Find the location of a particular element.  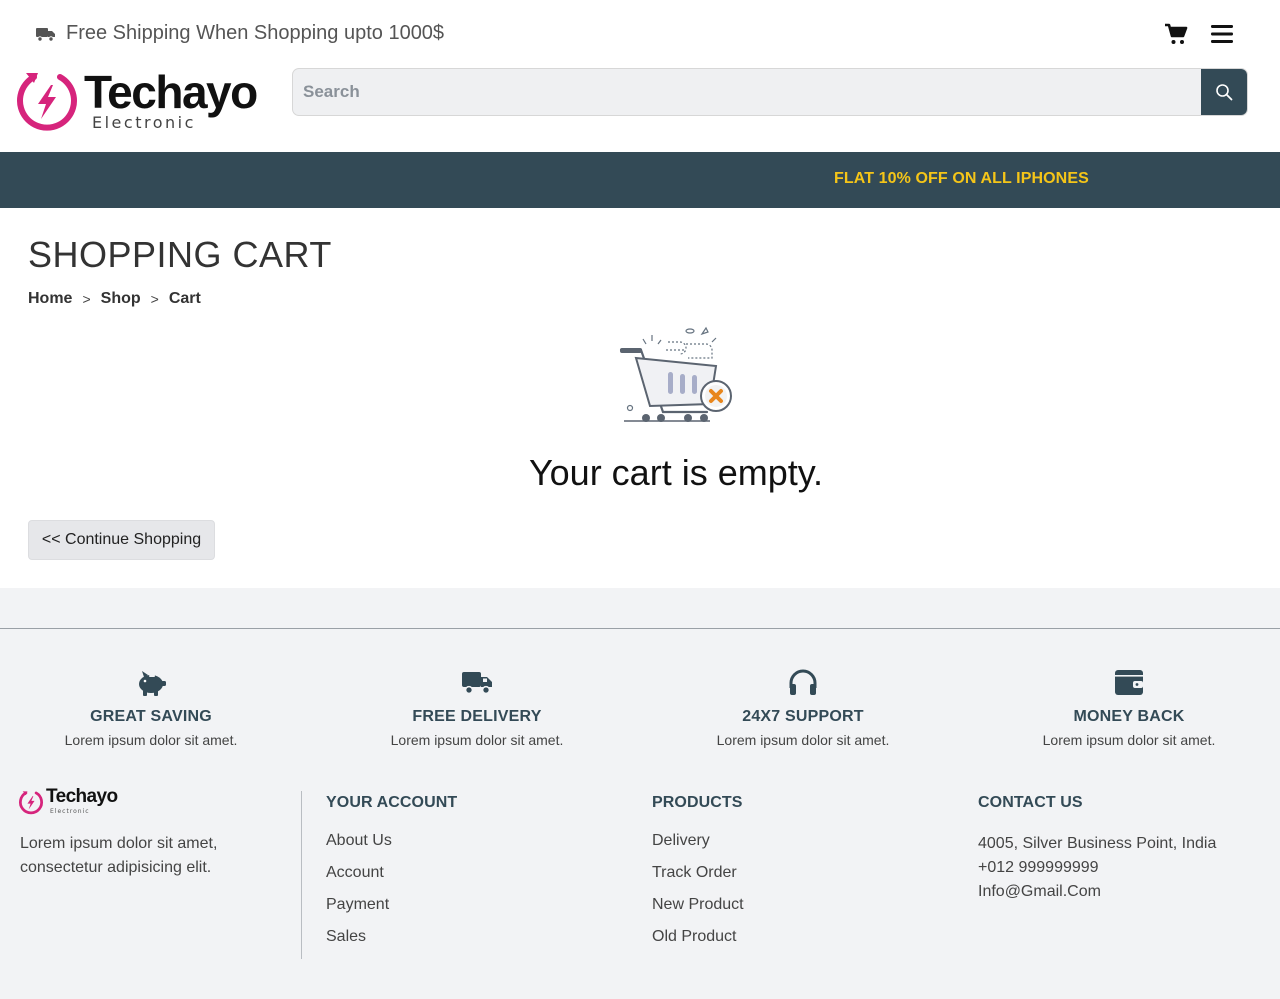

empty-cart-illustration is located at coordinates (675, 374).